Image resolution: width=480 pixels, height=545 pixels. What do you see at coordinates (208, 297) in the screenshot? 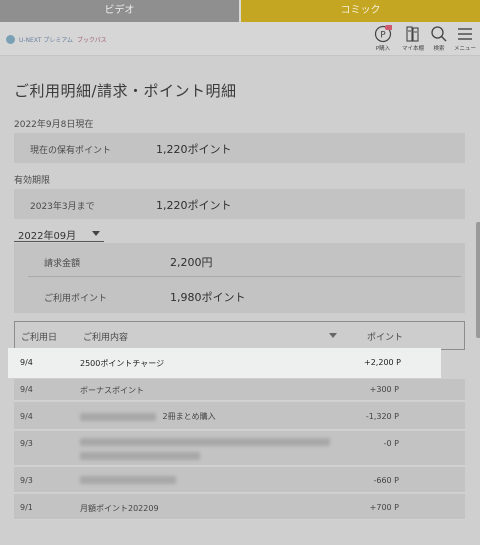
I see `used-points-value: 1,980ポイント` at bounding box center [208, 297].